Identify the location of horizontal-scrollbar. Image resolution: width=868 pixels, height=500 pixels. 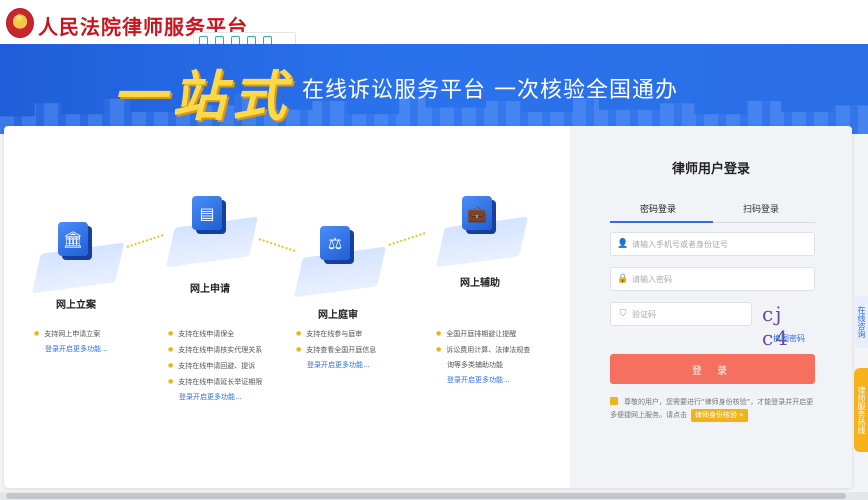
(434, 496).